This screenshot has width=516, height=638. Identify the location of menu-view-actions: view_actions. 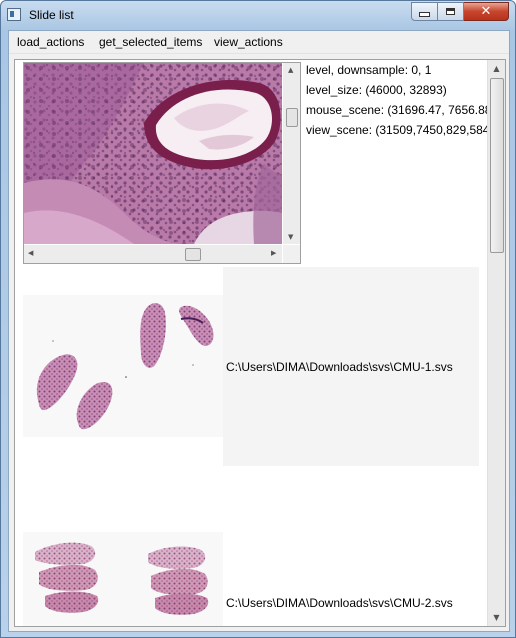
(248, 42).